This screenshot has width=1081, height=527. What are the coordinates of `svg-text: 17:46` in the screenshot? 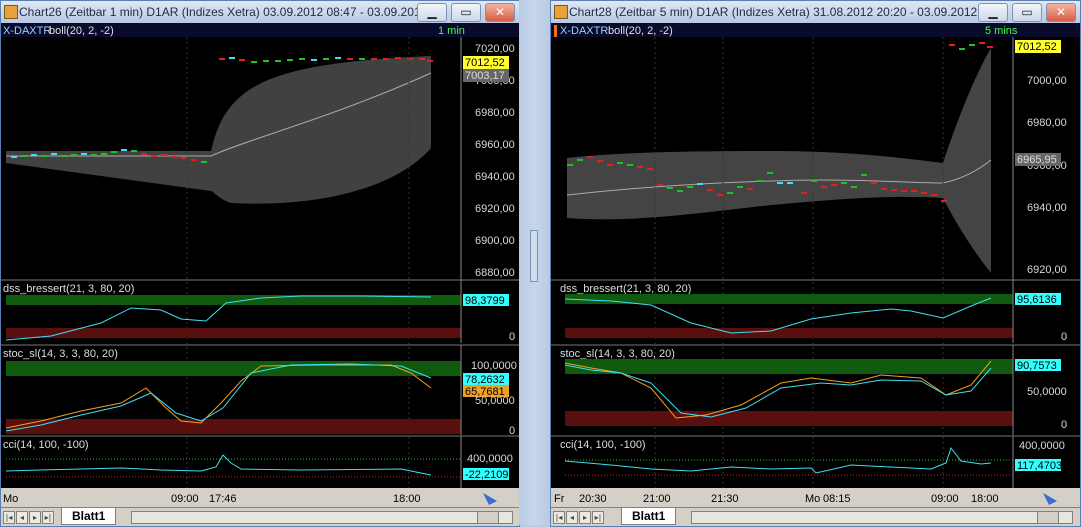 It's located at (223, 499).